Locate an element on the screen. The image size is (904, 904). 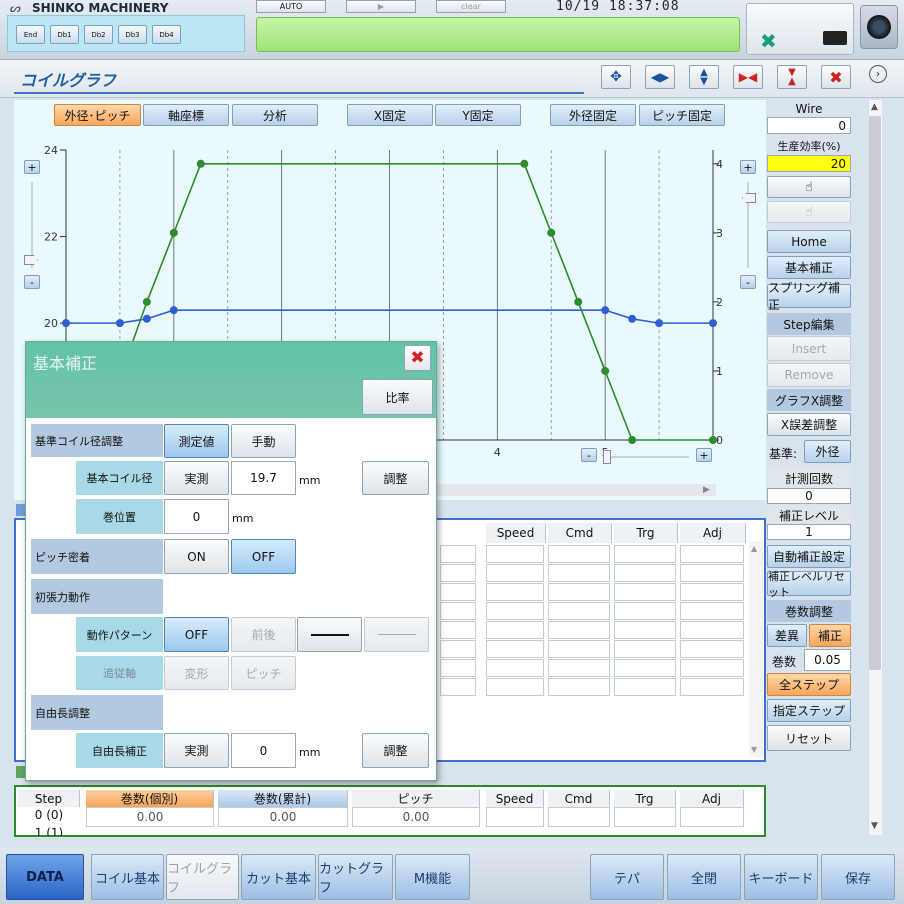
bottom-tab-5: M機能 is located at coordinates (432, 877).